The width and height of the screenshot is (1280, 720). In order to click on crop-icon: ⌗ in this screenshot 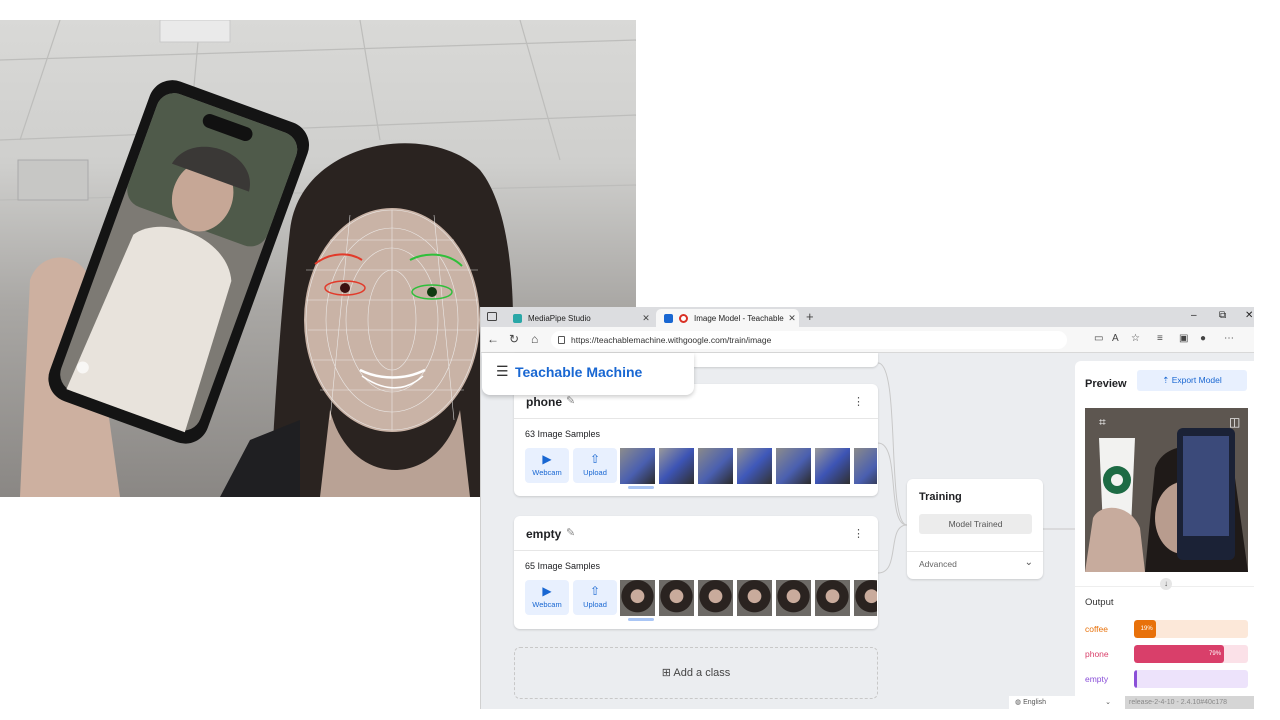, I will do `click(1102, 422)`.